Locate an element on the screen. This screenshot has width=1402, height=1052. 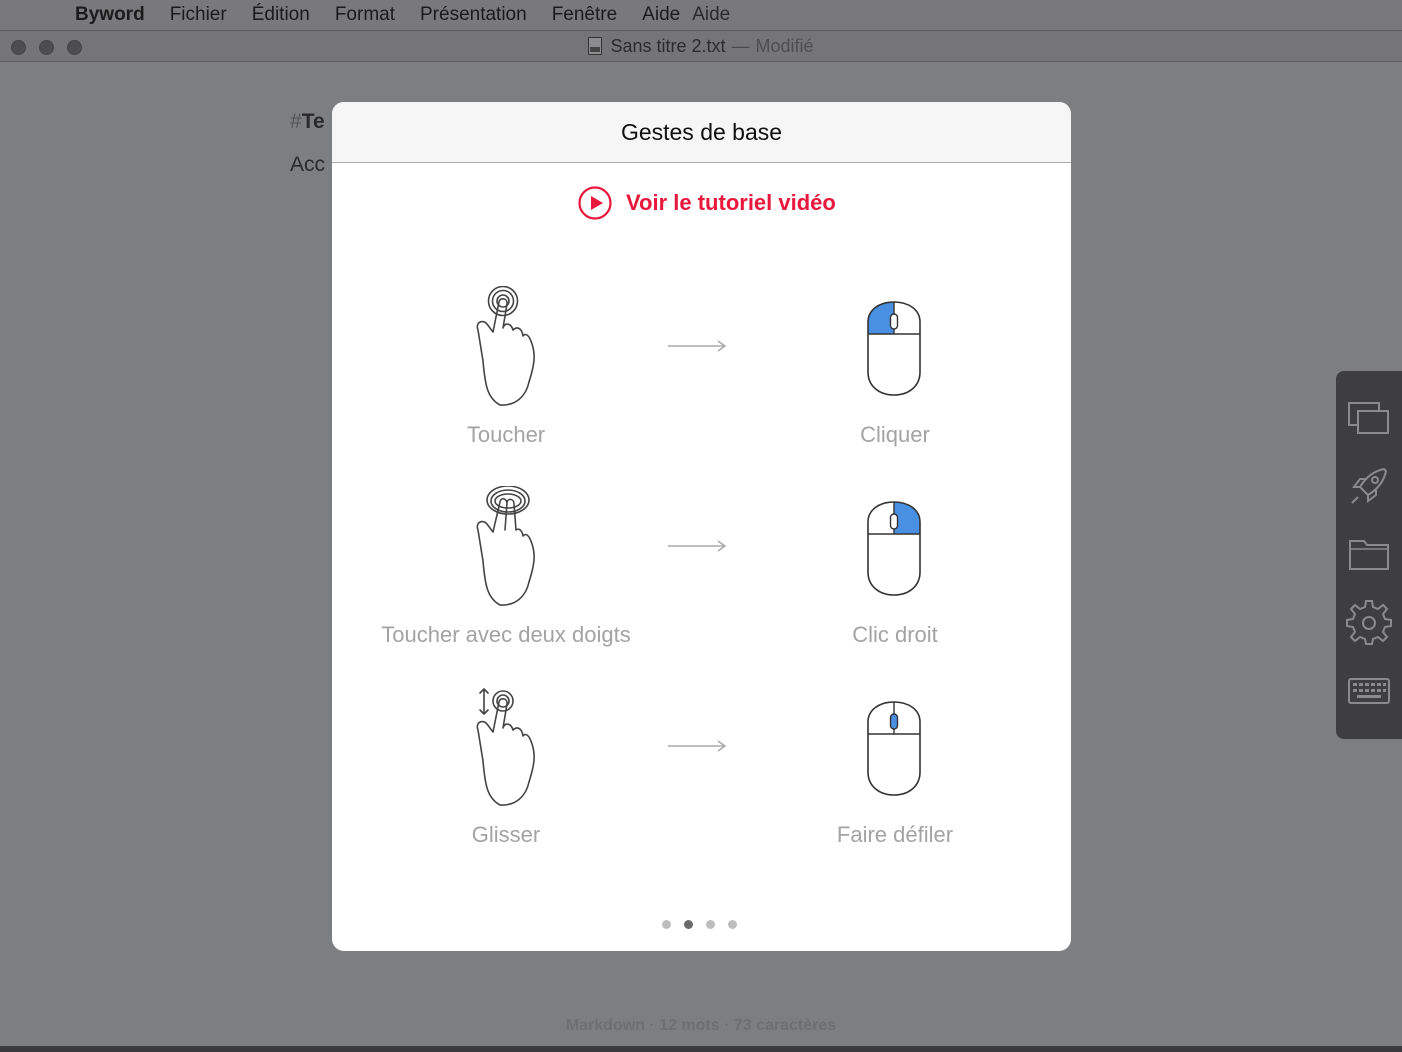
editor-line-body: Acc is located at coordinates (307, 165).